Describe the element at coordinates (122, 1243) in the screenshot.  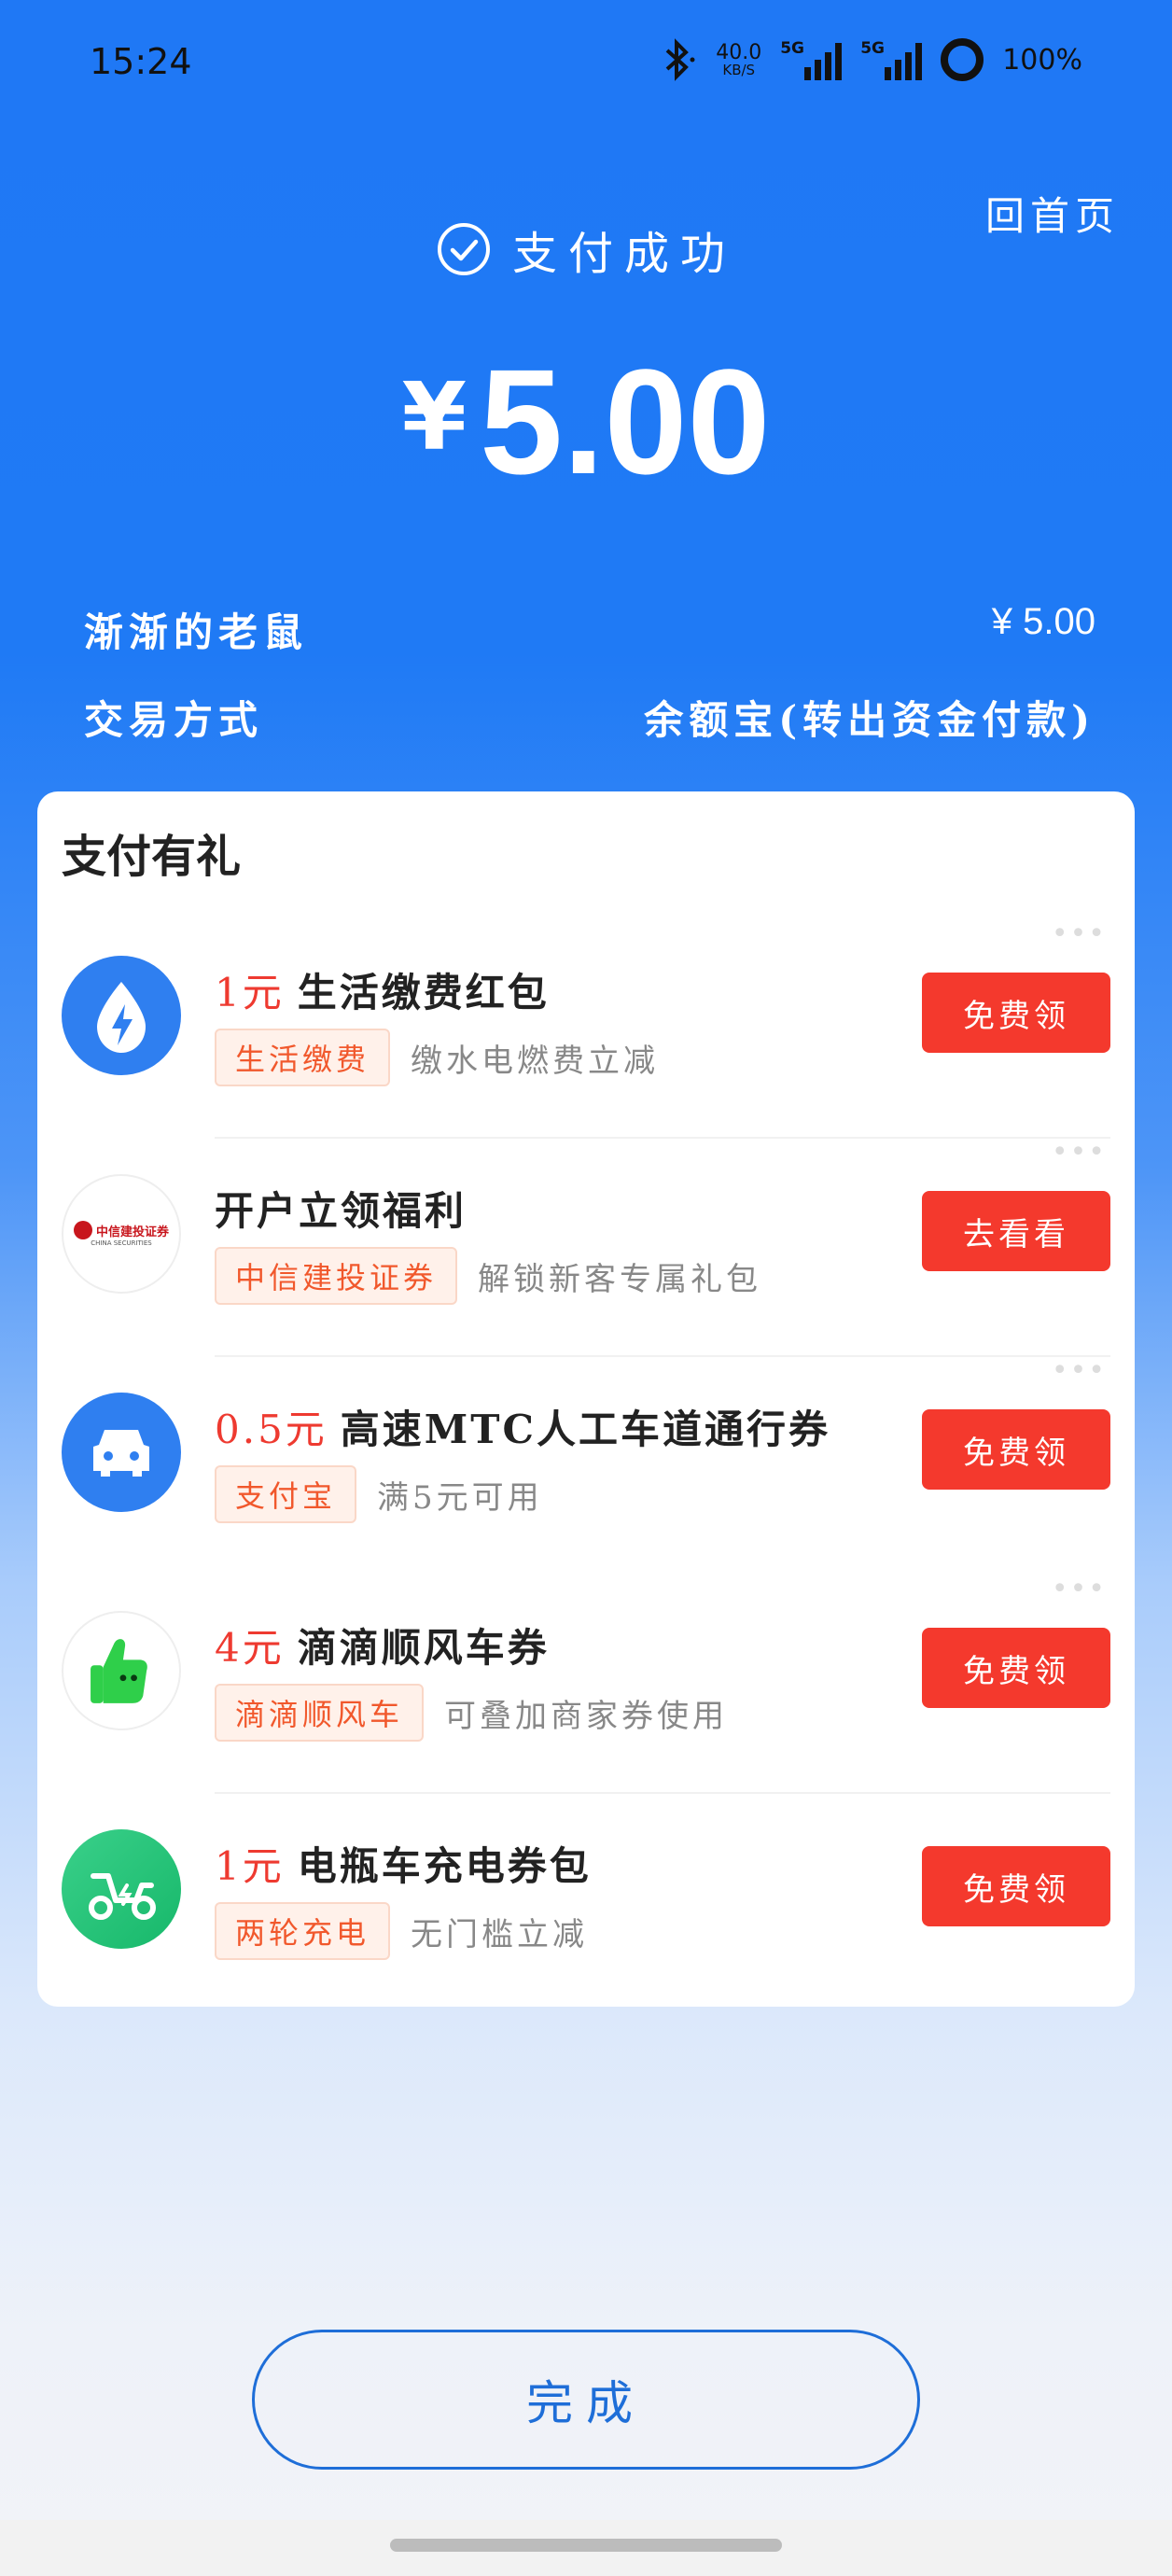
I see `logo-subtext: CHINA SECURITIES` at that location.